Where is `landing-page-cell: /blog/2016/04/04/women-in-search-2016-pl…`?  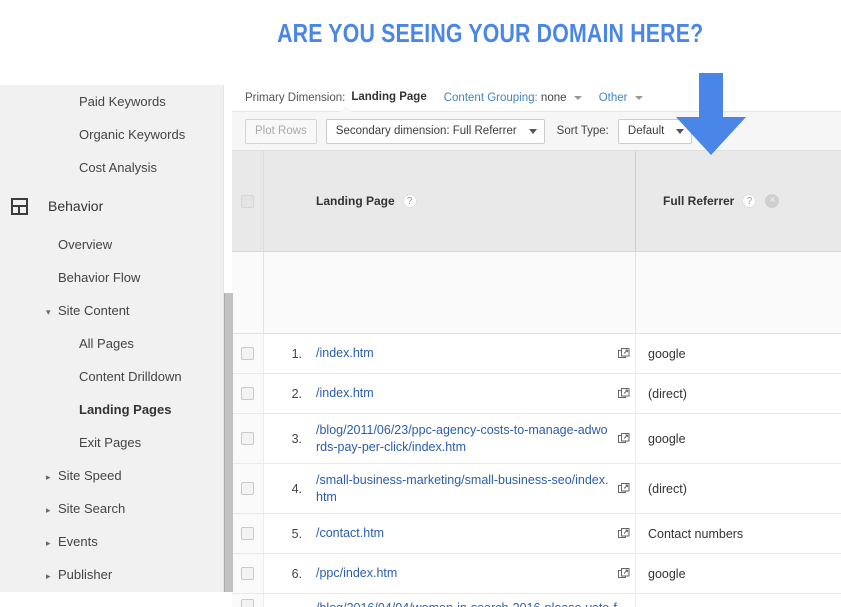
landing-page-cell: /blog/2016/04/04/women-in-search-2016-pl… is located at coordinates (450, 600).